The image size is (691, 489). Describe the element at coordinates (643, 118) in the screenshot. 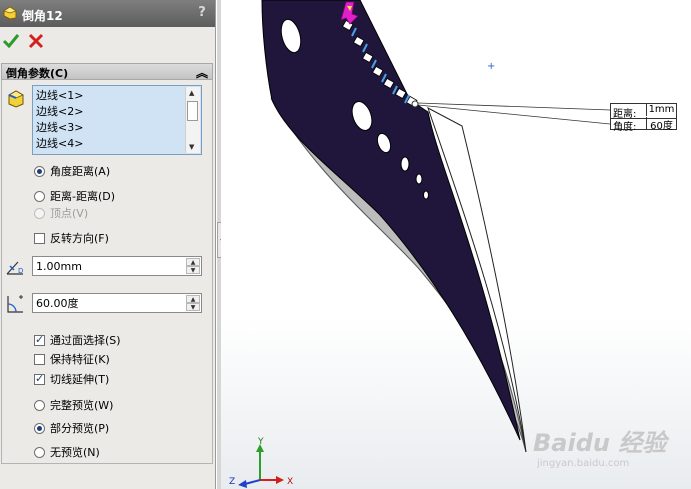

I see `dimension-callout: 距离: 1mm 角度: 60度` at that location.